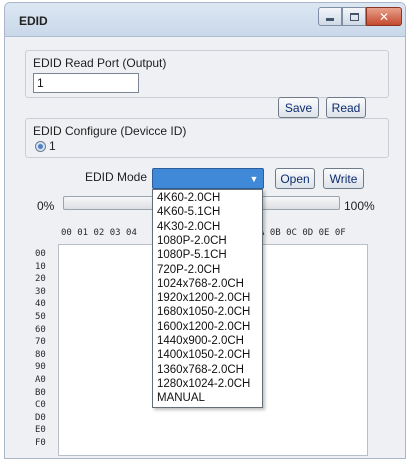 This screenshot has height=459, width=410. What do you see at coordinates (343, 178) in the screenshot?
I see `write-button: Write` at bounding box center [343, 178].